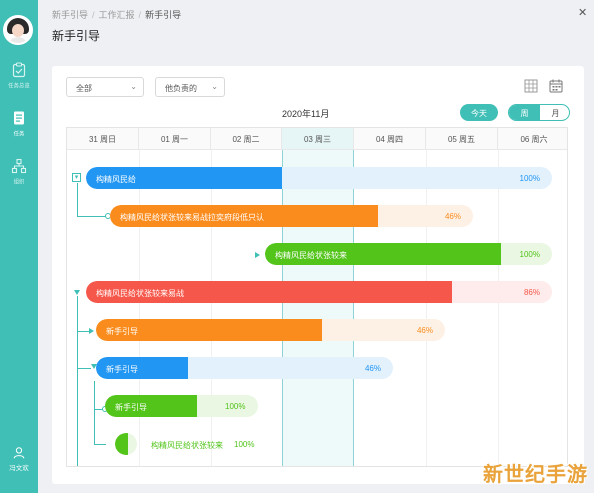  I want to click on task-name: 构精风民给, so click(116, 179).